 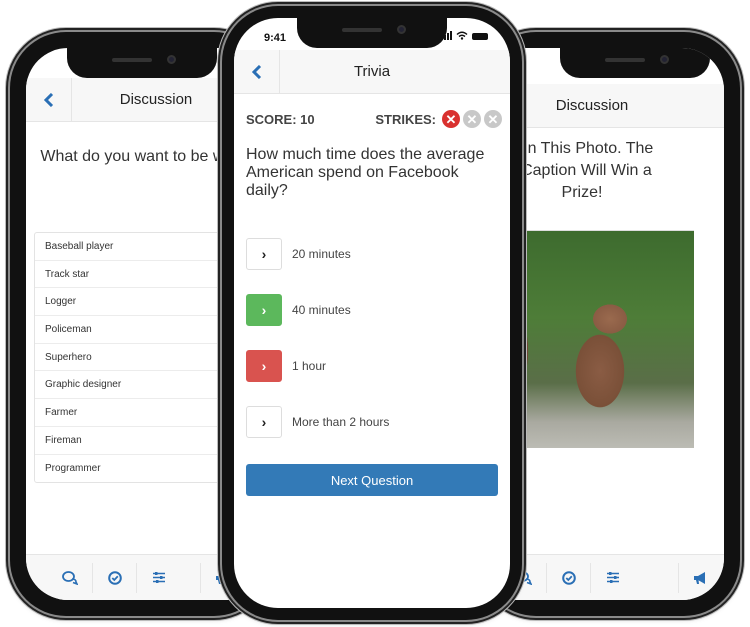 What do you see at coordinates (309, 366) in the screenshot?
I see `answer-label: 1 hour` at bounding box center [309, 366].